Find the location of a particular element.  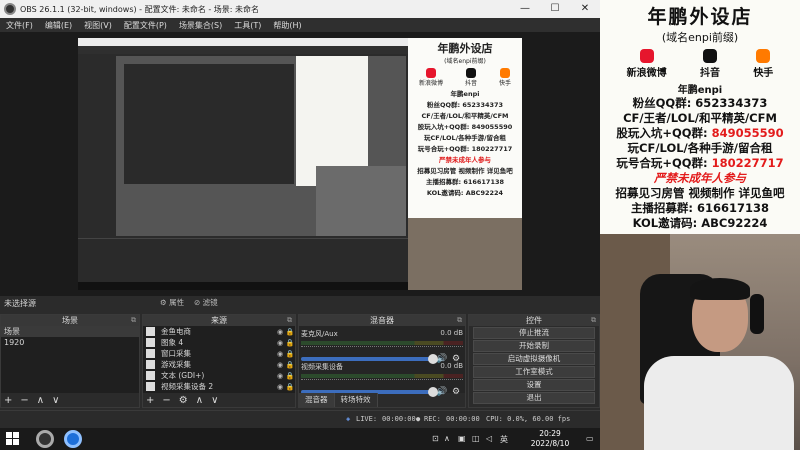

tray-wifi-icon: ◫ is located at coordinates (476, 438).